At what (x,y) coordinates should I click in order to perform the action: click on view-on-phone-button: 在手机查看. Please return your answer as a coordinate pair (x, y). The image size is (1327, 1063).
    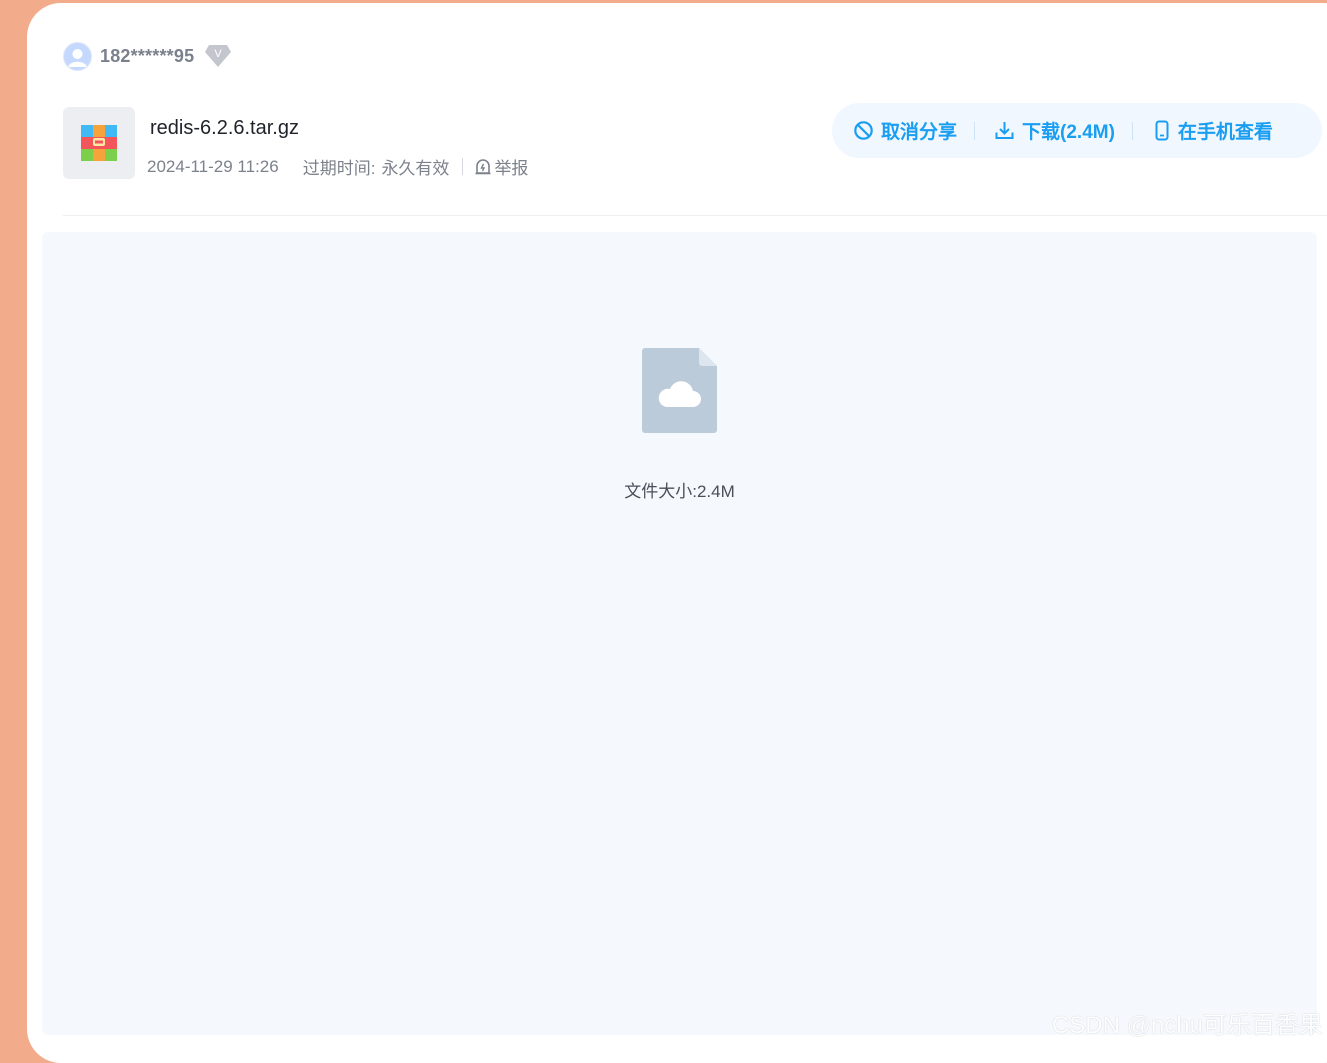
    Looking at the image, I should click on (1213, 130).